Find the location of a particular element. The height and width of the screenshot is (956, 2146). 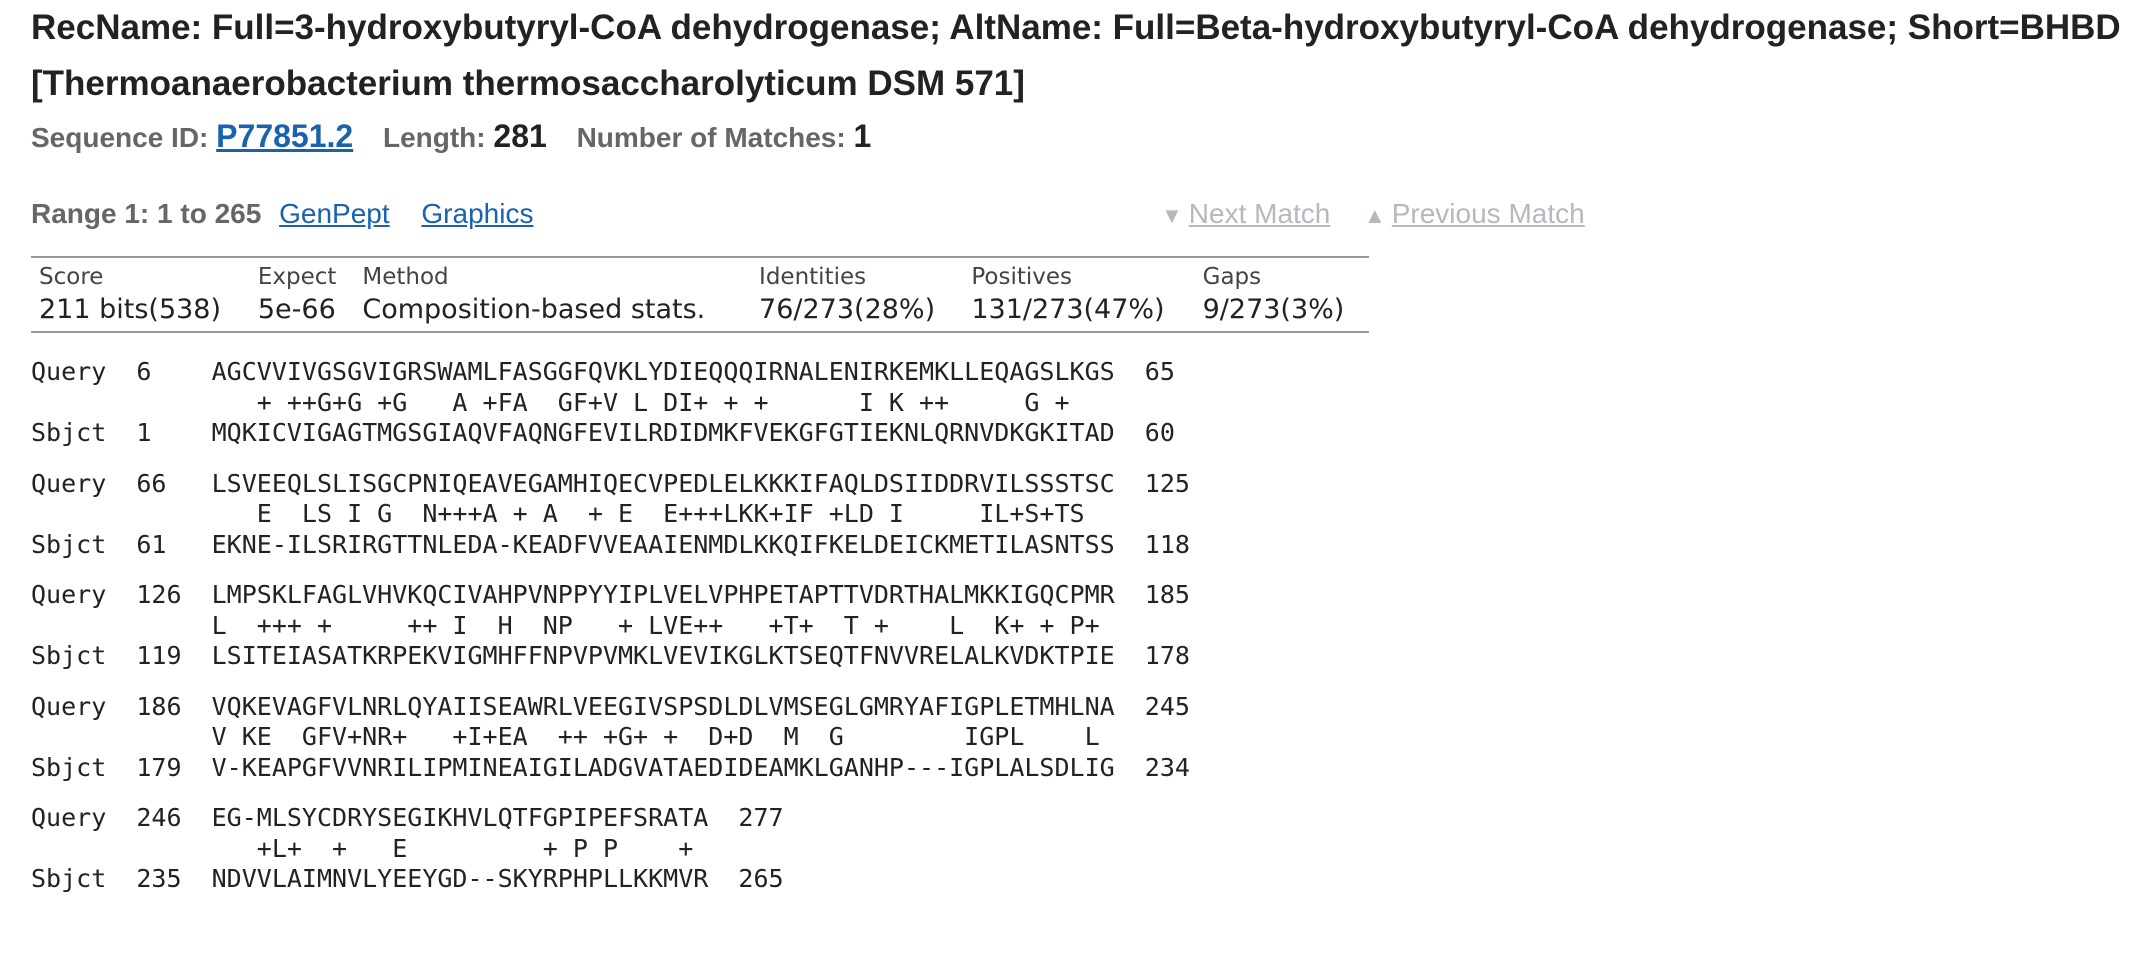

previous-match-link: Previous Match is located at coordinates (1488, 213).